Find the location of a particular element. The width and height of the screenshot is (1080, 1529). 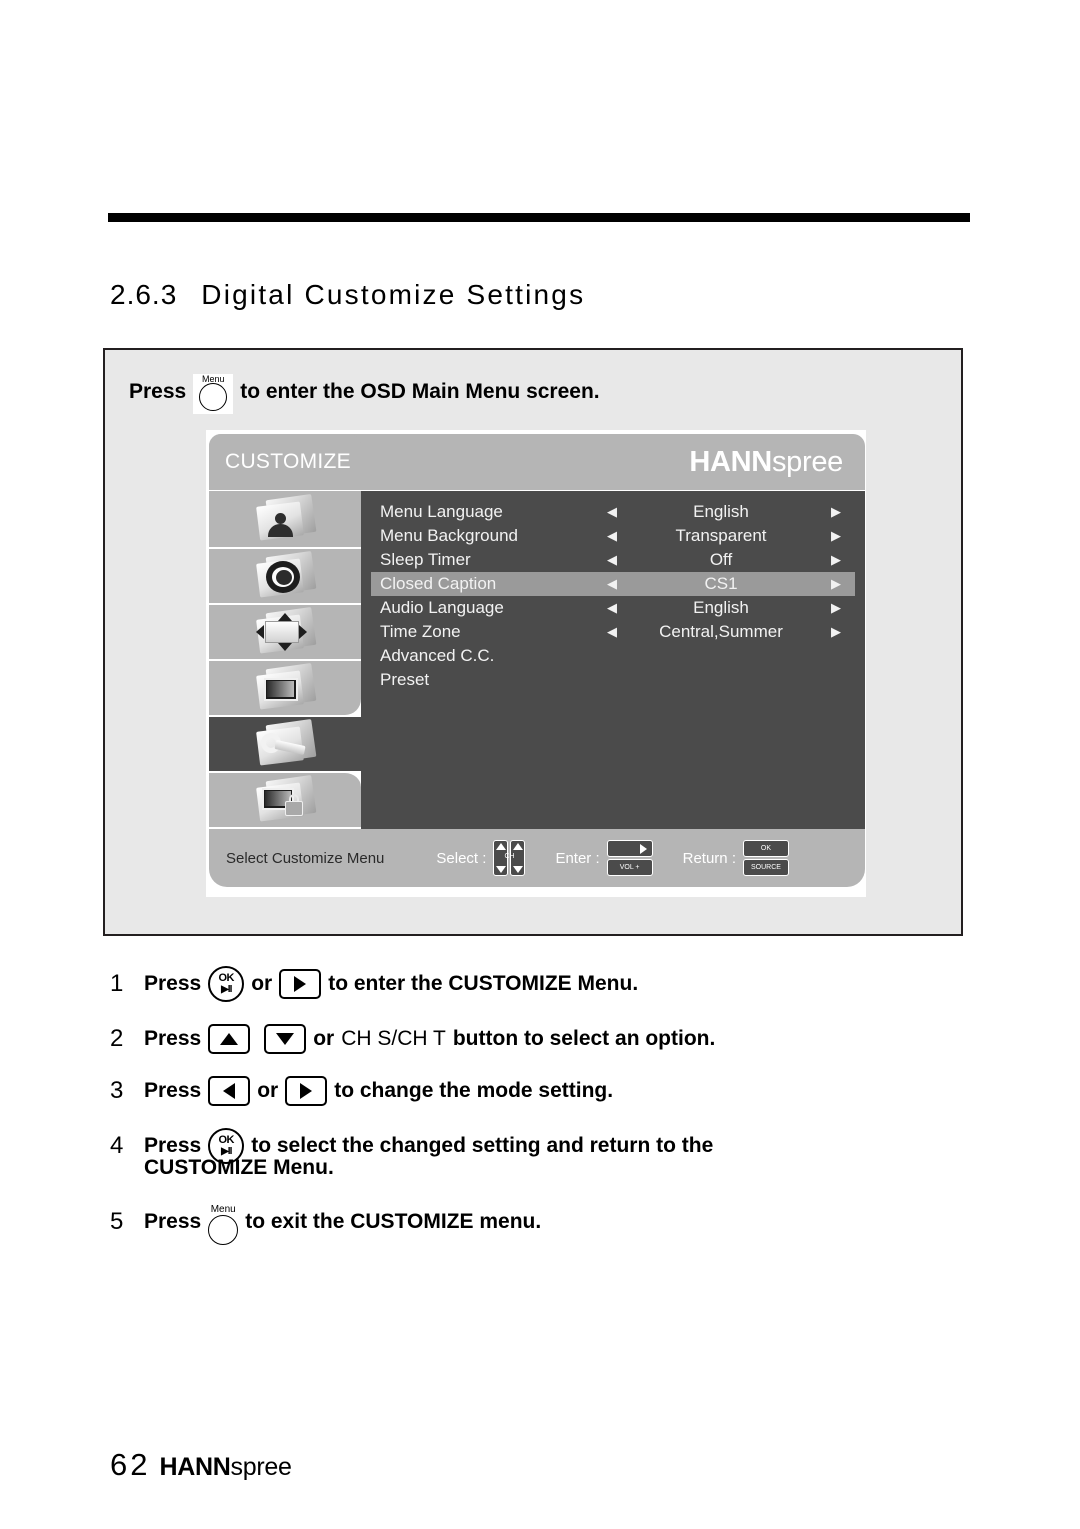

press-word: Press is located at coordinates (158, 391).